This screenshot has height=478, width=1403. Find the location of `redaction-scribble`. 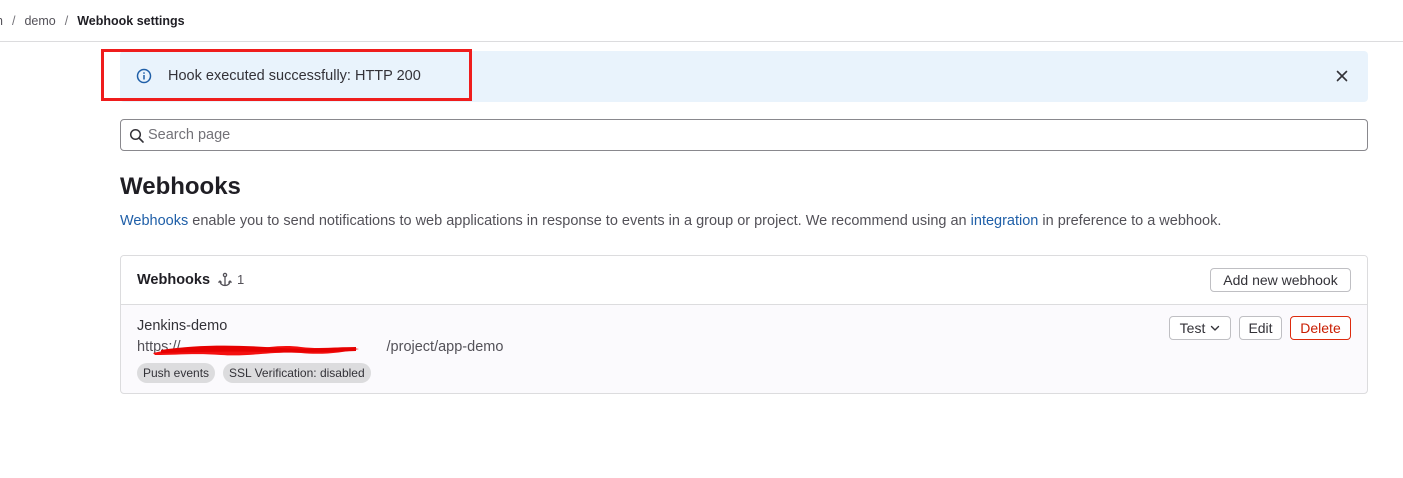

redaction-scribble is located at coordinates (256, 350).